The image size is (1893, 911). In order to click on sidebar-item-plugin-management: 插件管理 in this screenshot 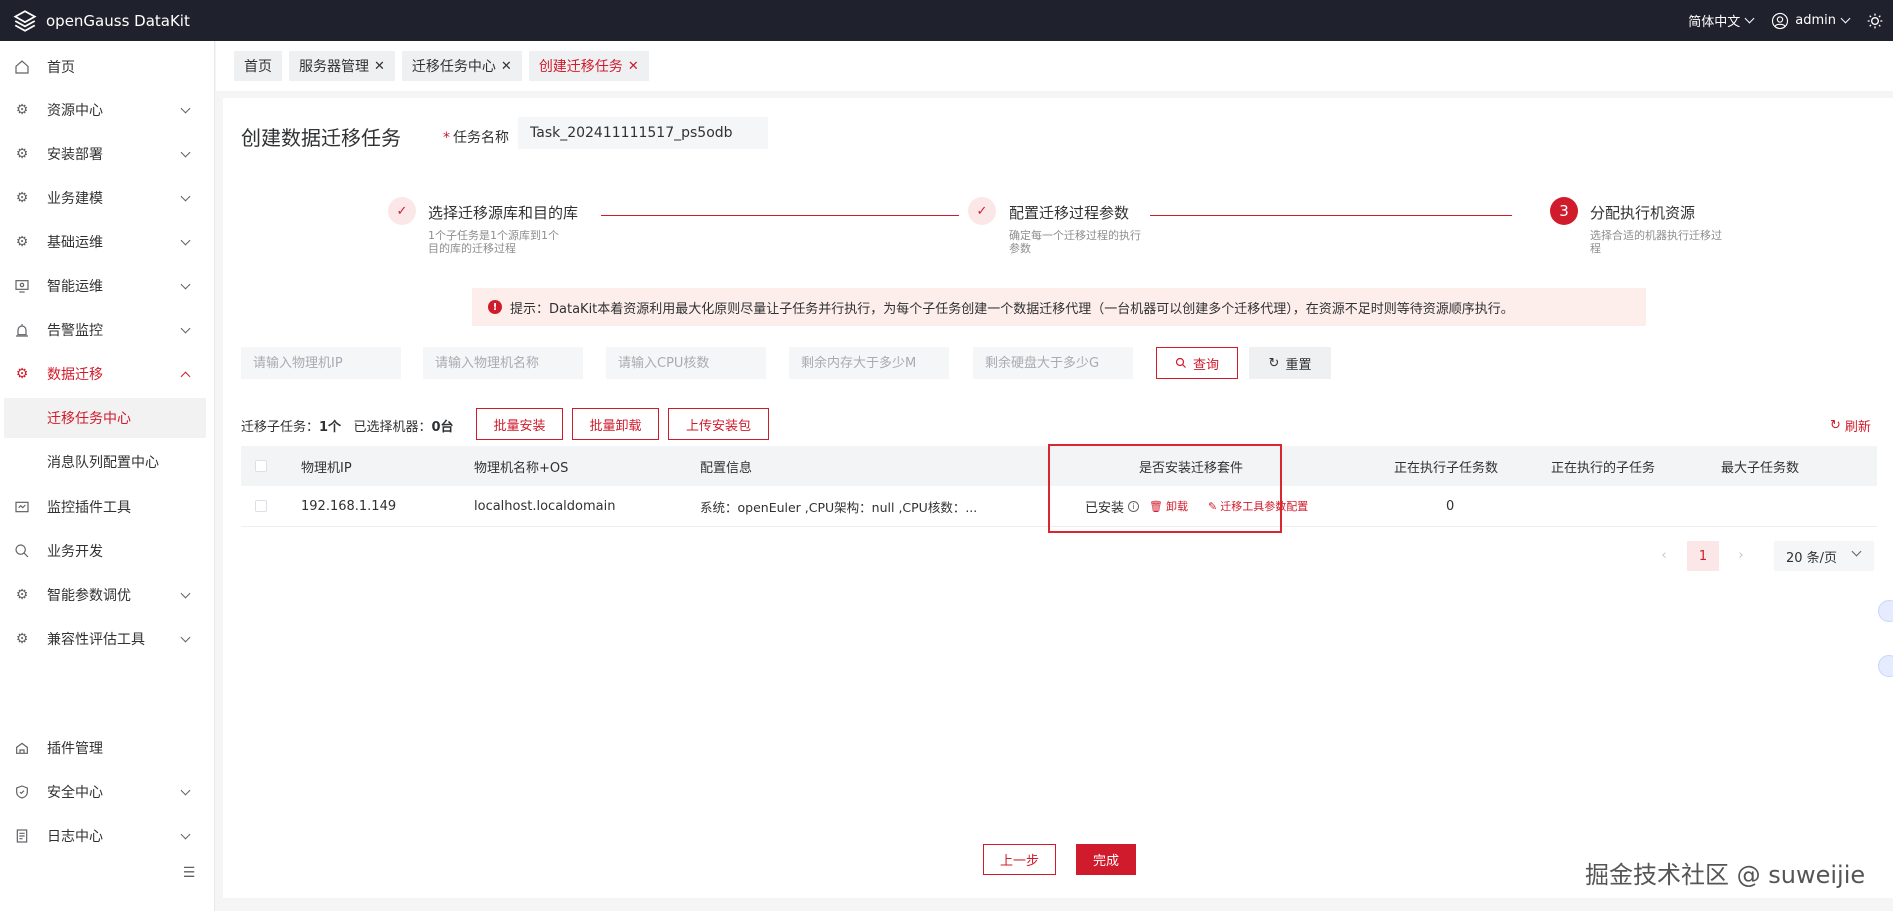, I will do `click(107, 748)`.